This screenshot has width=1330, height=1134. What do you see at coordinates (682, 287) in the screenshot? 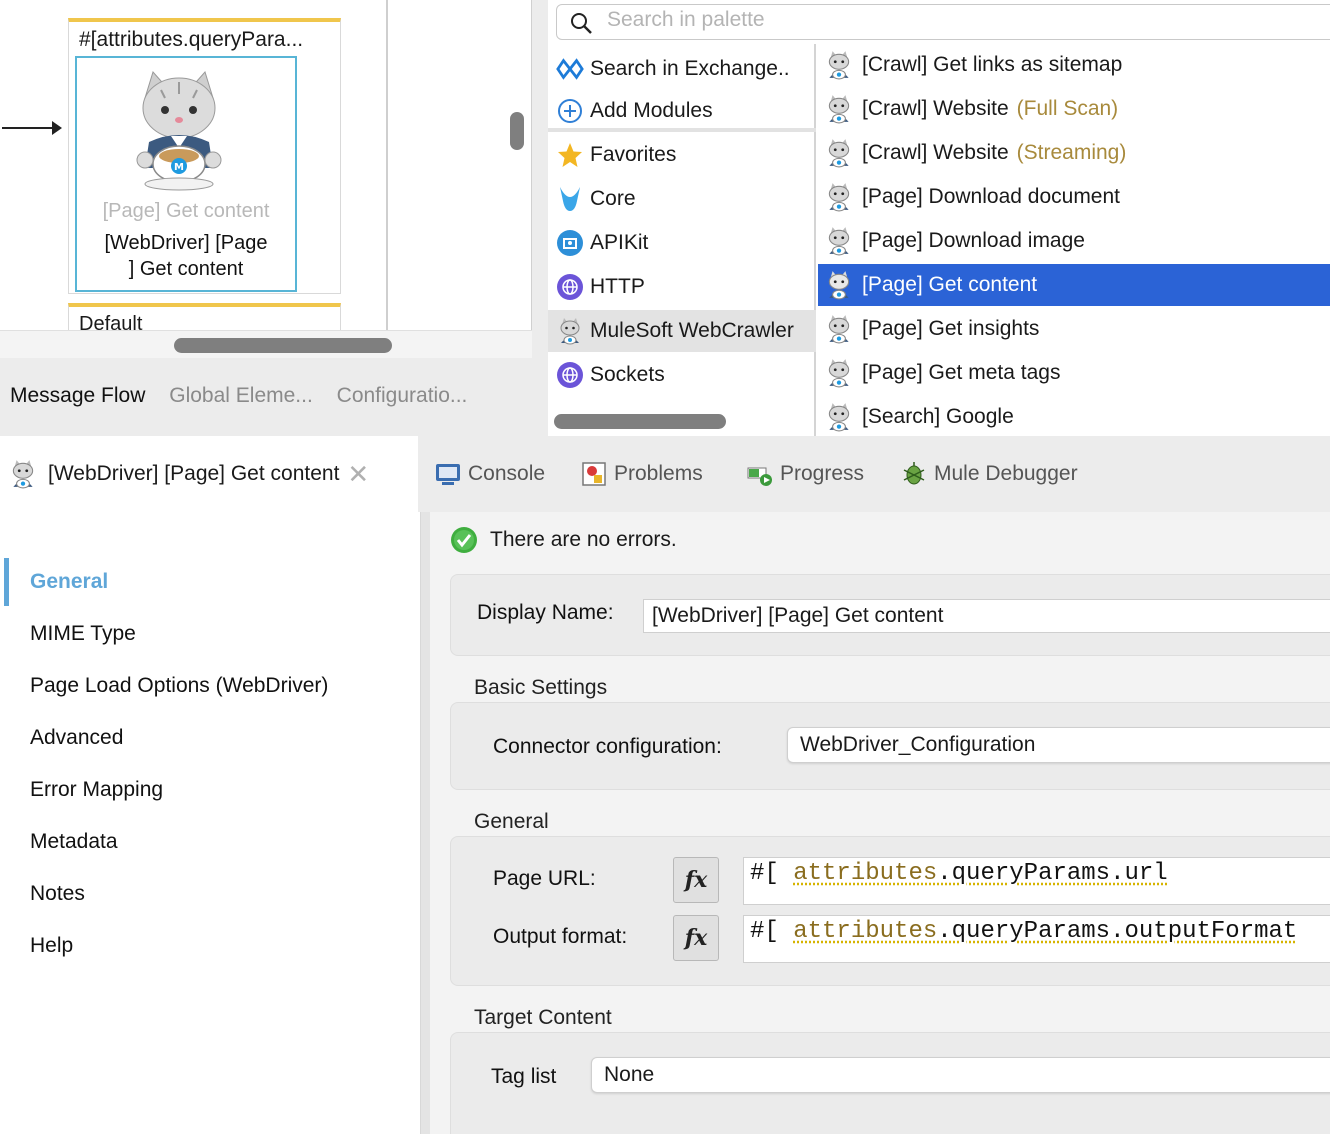
I see `palette-category-http: HTTP` at bounding box center [682, 287].